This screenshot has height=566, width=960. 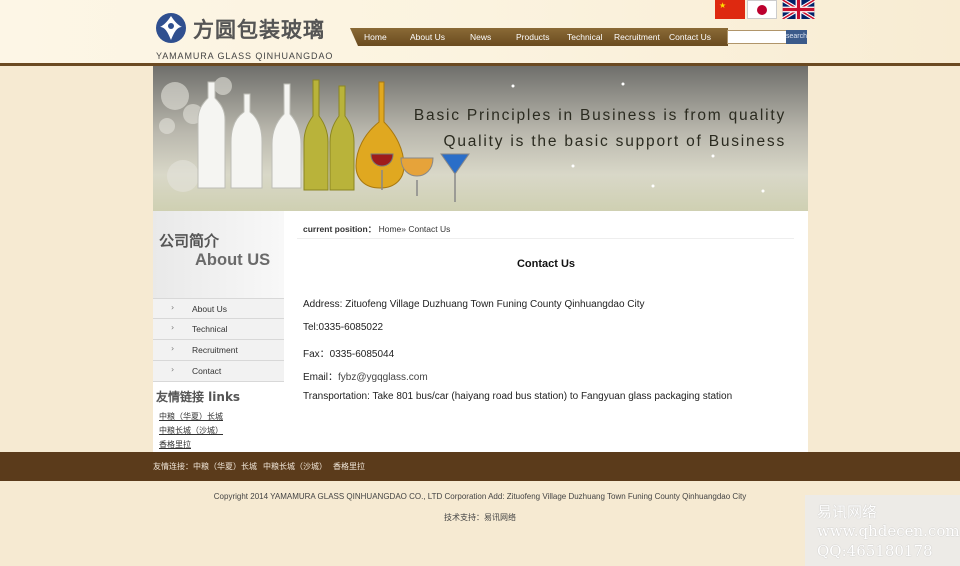 What do you see at coordinates (198, 397) in the screenshot?
I see `links-title: 友情链接 links` at bounding box center [198, 397].